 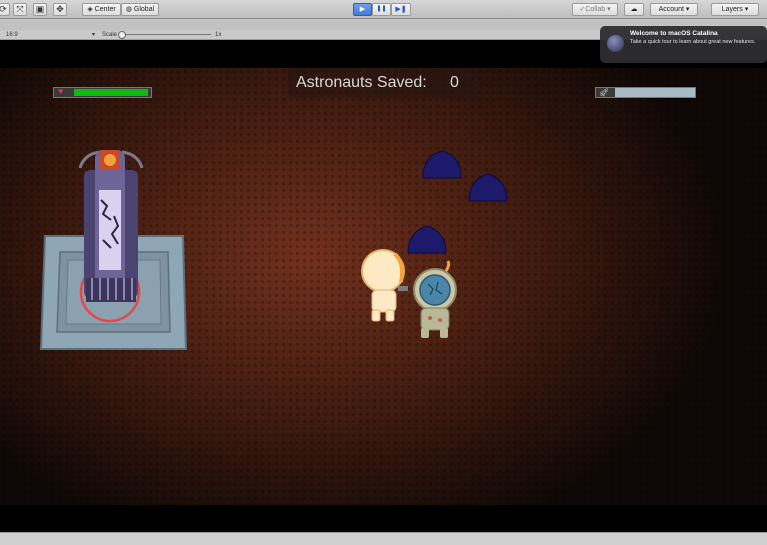 I want to click on rocket-fuel-bar: 🚀︎, so click(x=645, y=92).